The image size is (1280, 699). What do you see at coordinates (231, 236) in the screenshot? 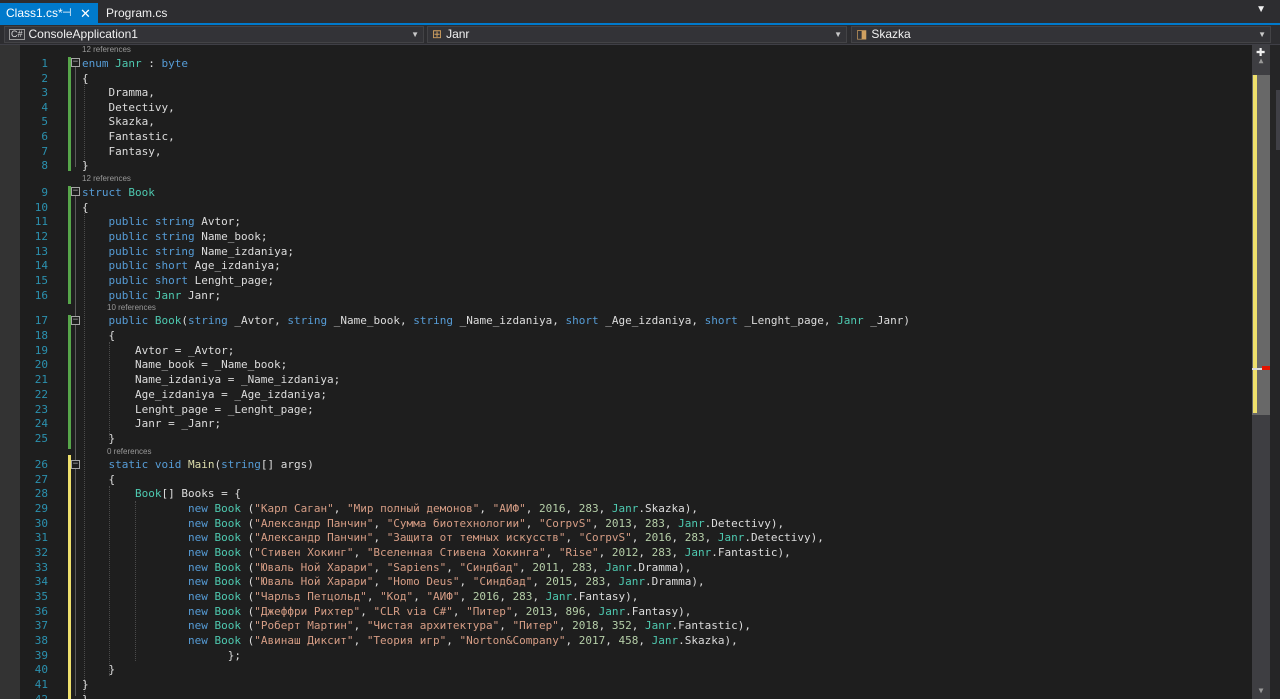
I see `code-token: Name_book;` at bounding box center [231, 236].